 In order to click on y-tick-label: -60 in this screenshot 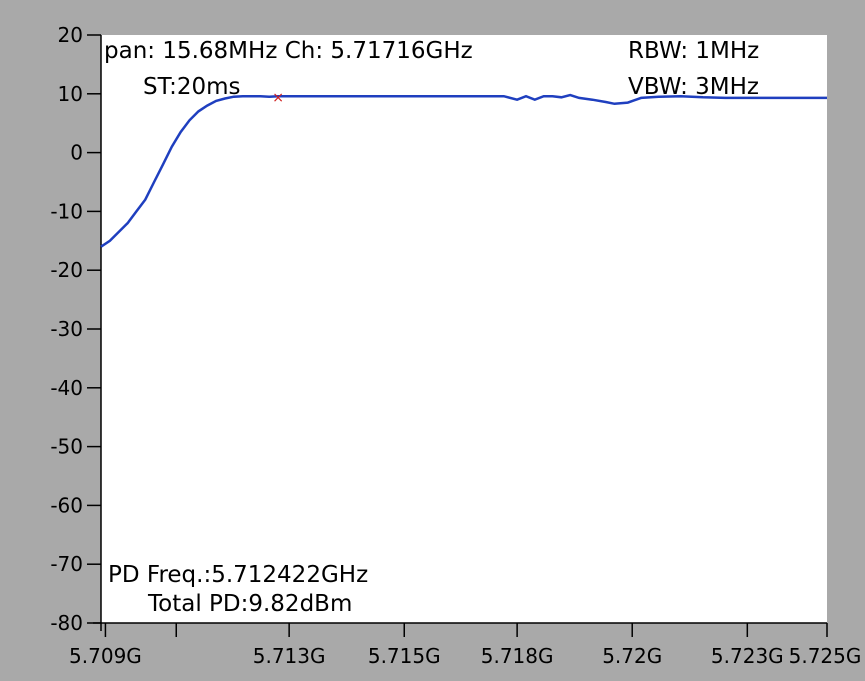, I will do `click(66, 505)`.